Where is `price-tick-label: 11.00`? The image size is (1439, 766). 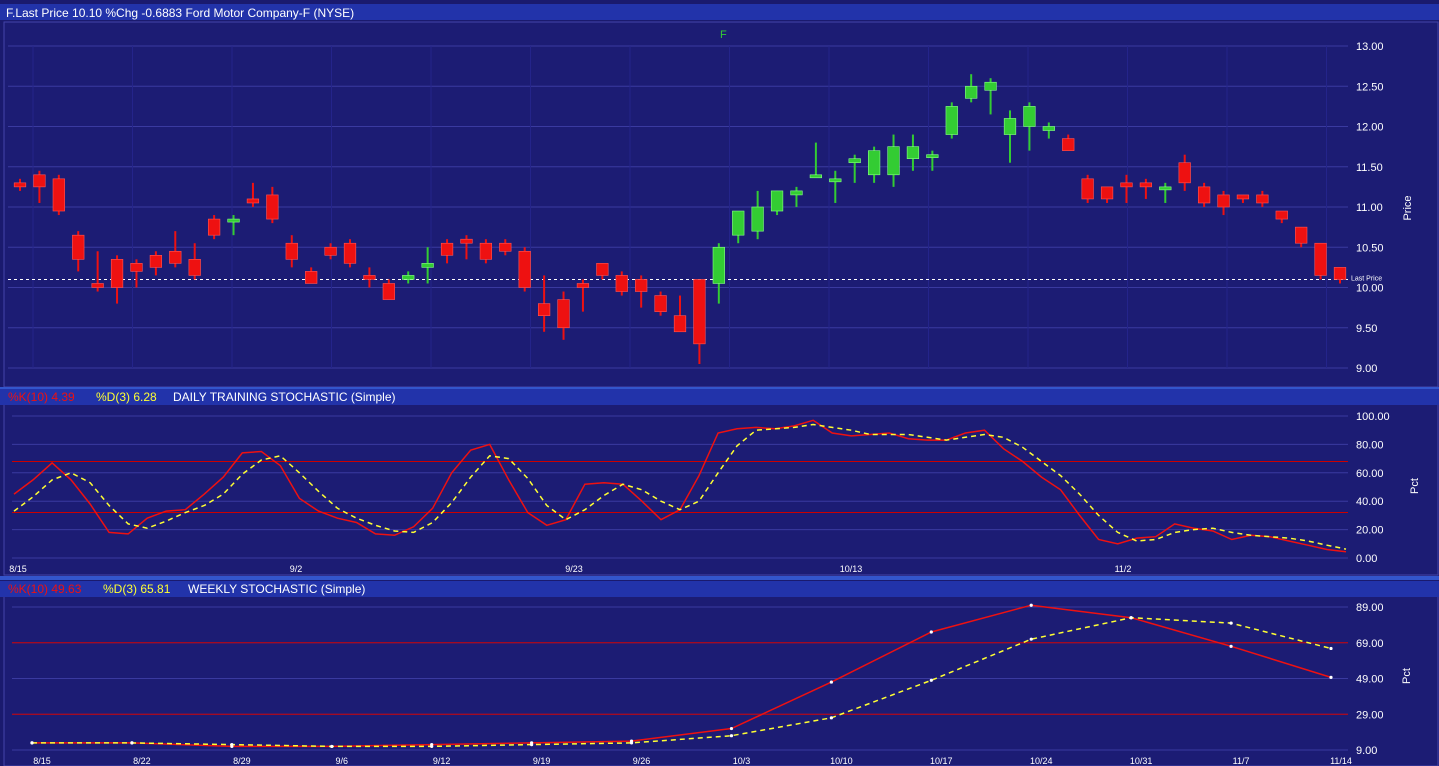
price-tick-label: 11.00 is located at coordinates (1369, 208).